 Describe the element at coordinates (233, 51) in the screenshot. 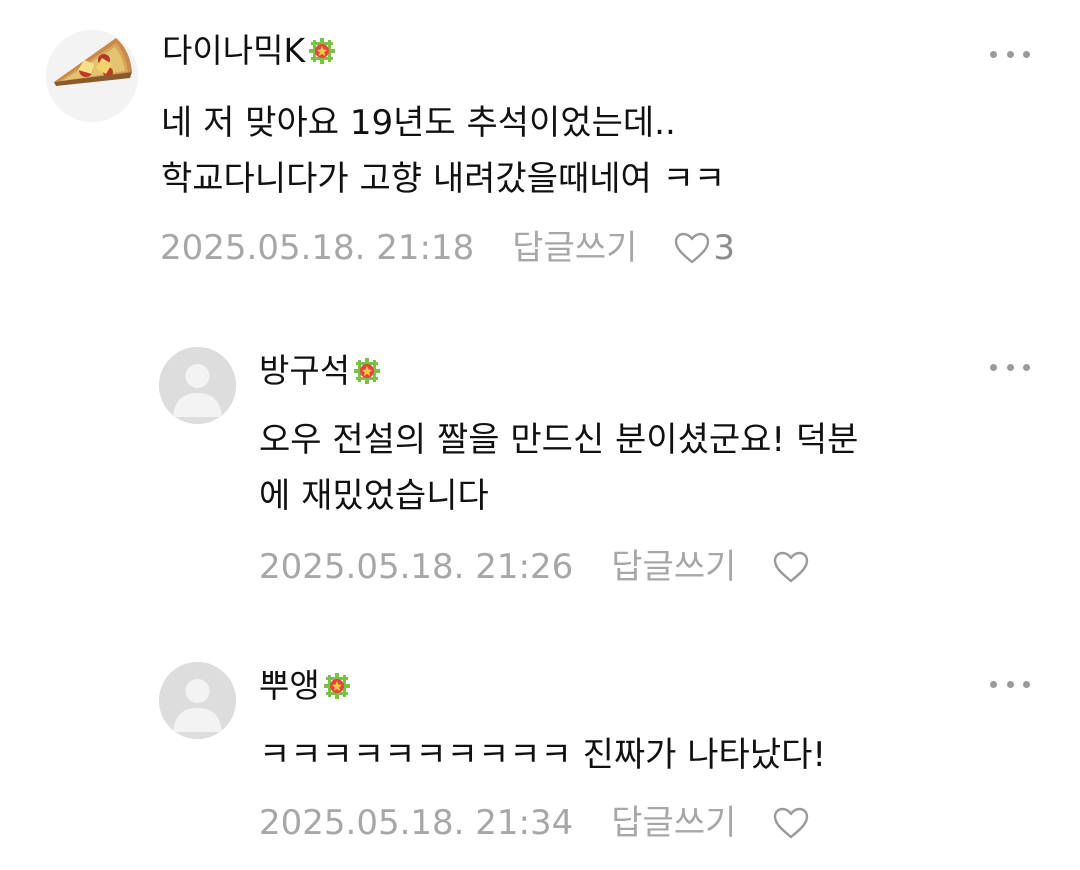

I see `author-name: 다이나믹K` at that location.